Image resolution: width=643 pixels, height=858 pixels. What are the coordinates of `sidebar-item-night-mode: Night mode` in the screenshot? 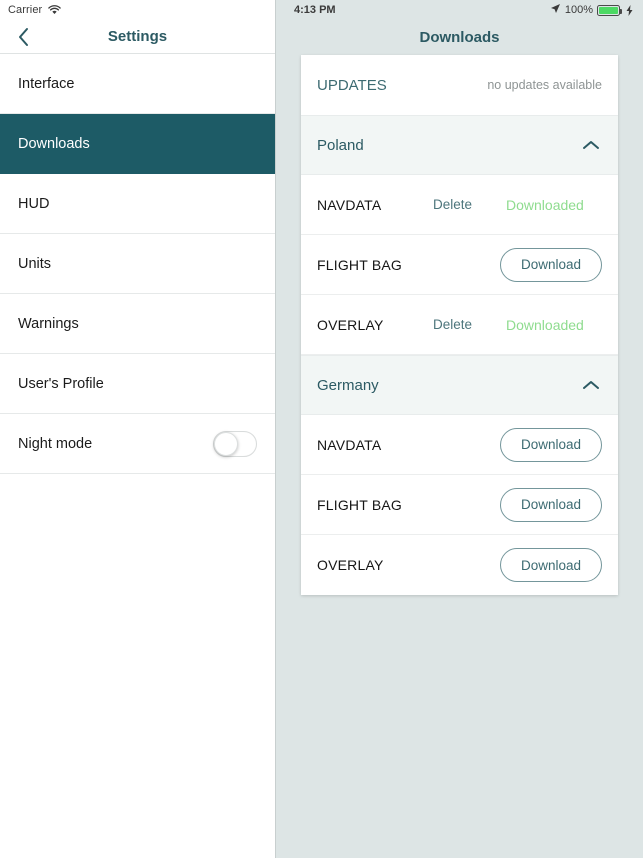 It's located at (137, 444).